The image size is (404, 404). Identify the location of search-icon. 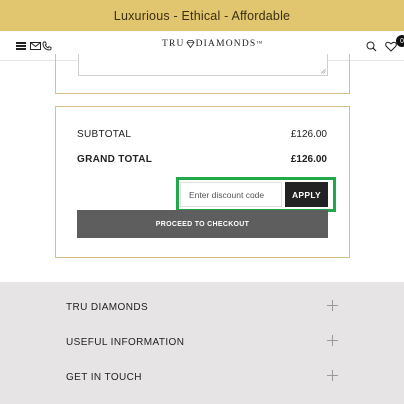
(371, 46).